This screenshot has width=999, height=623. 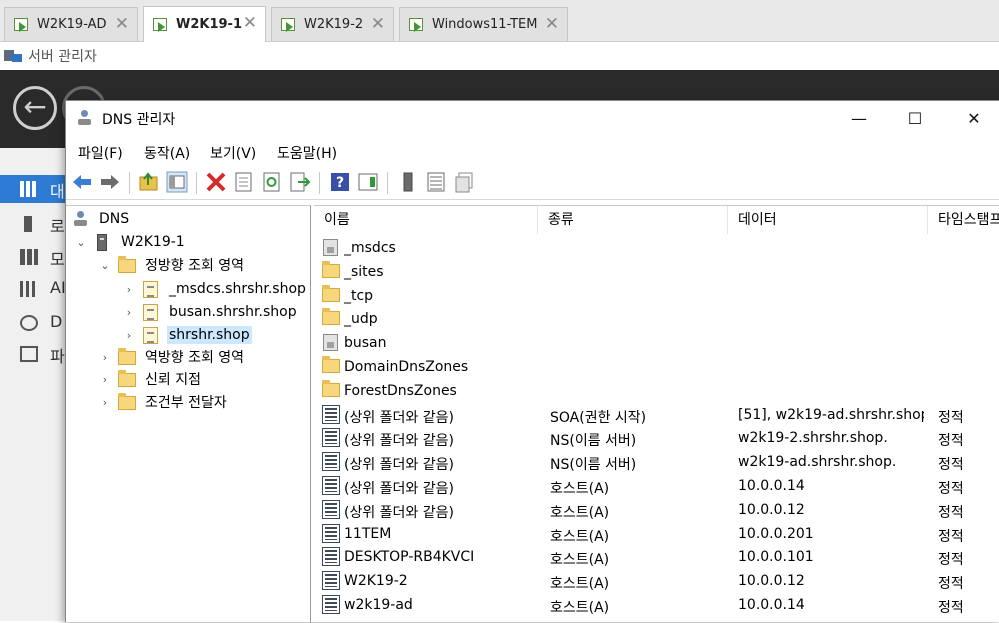 I want to click on tree-node-trust-points: › 신뢰 지점, so click(x=150, y=379).